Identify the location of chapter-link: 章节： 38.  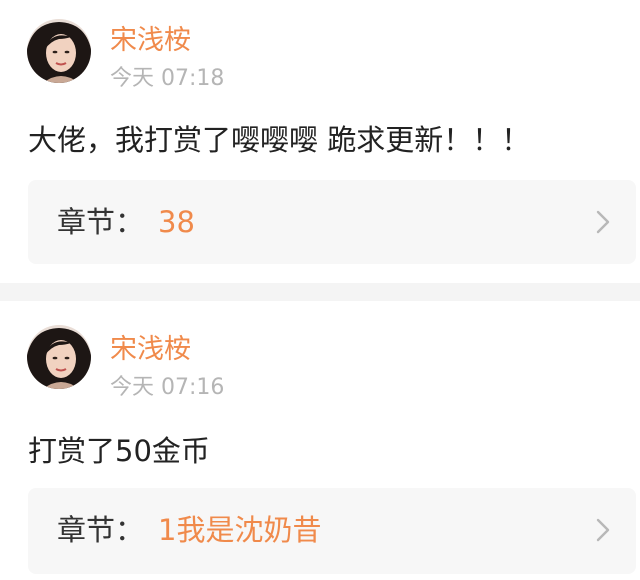
(332, 222).